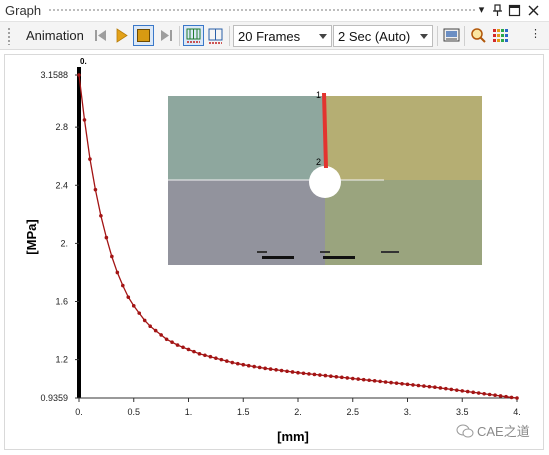 The width and height of the screenshot is (549, 455). I want to click on watermark-text: CAE之道, so click(503, 431).